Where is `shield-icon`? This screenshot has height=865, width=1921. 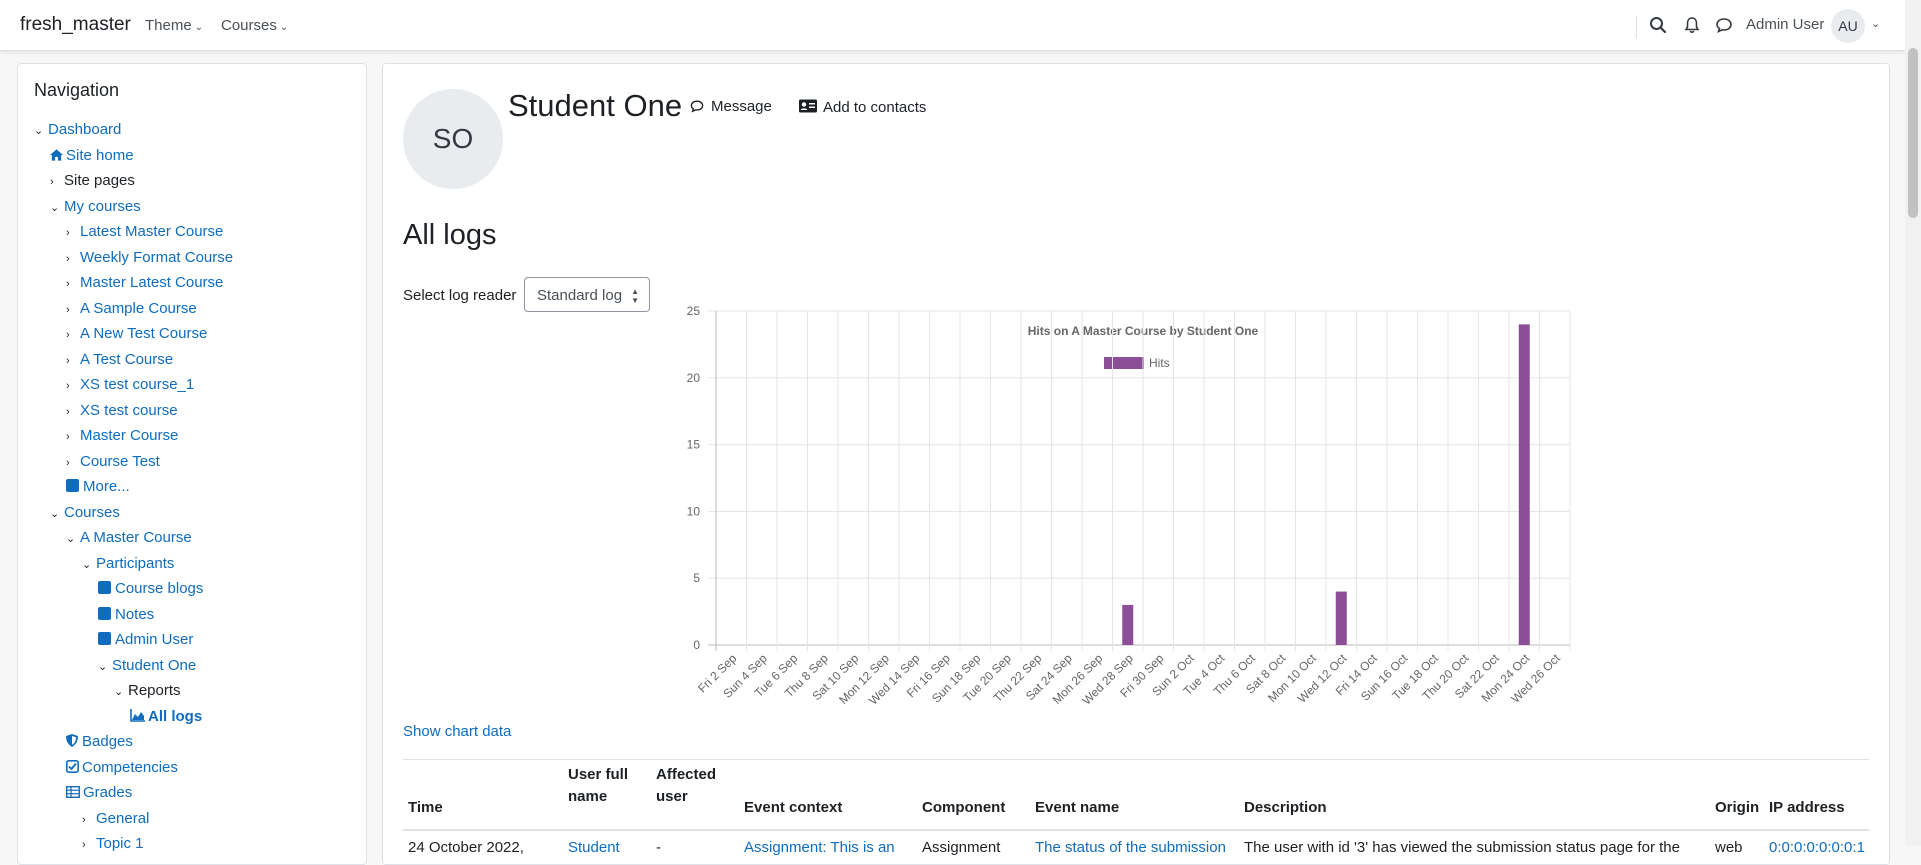 shield-icon is located at coordinates (72, 740).